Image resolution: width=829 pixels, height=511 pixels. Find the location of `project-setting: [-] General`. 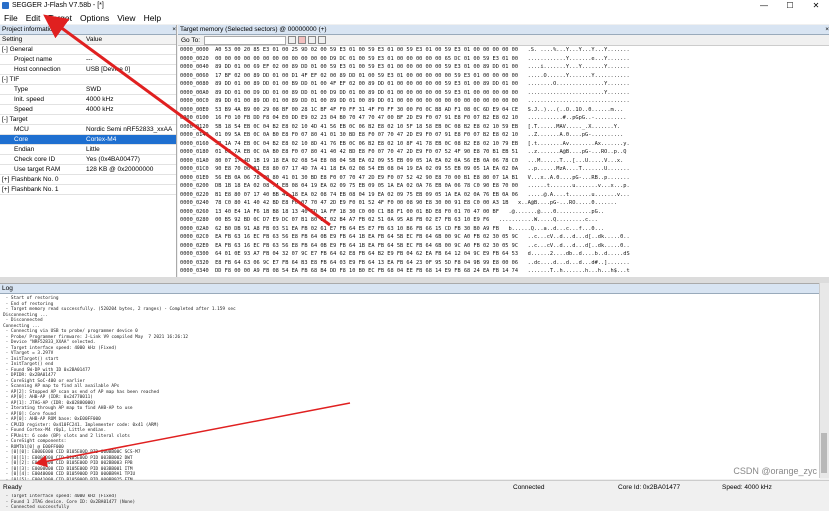

project-setting: [-] General is located at coordinates (42, 49).